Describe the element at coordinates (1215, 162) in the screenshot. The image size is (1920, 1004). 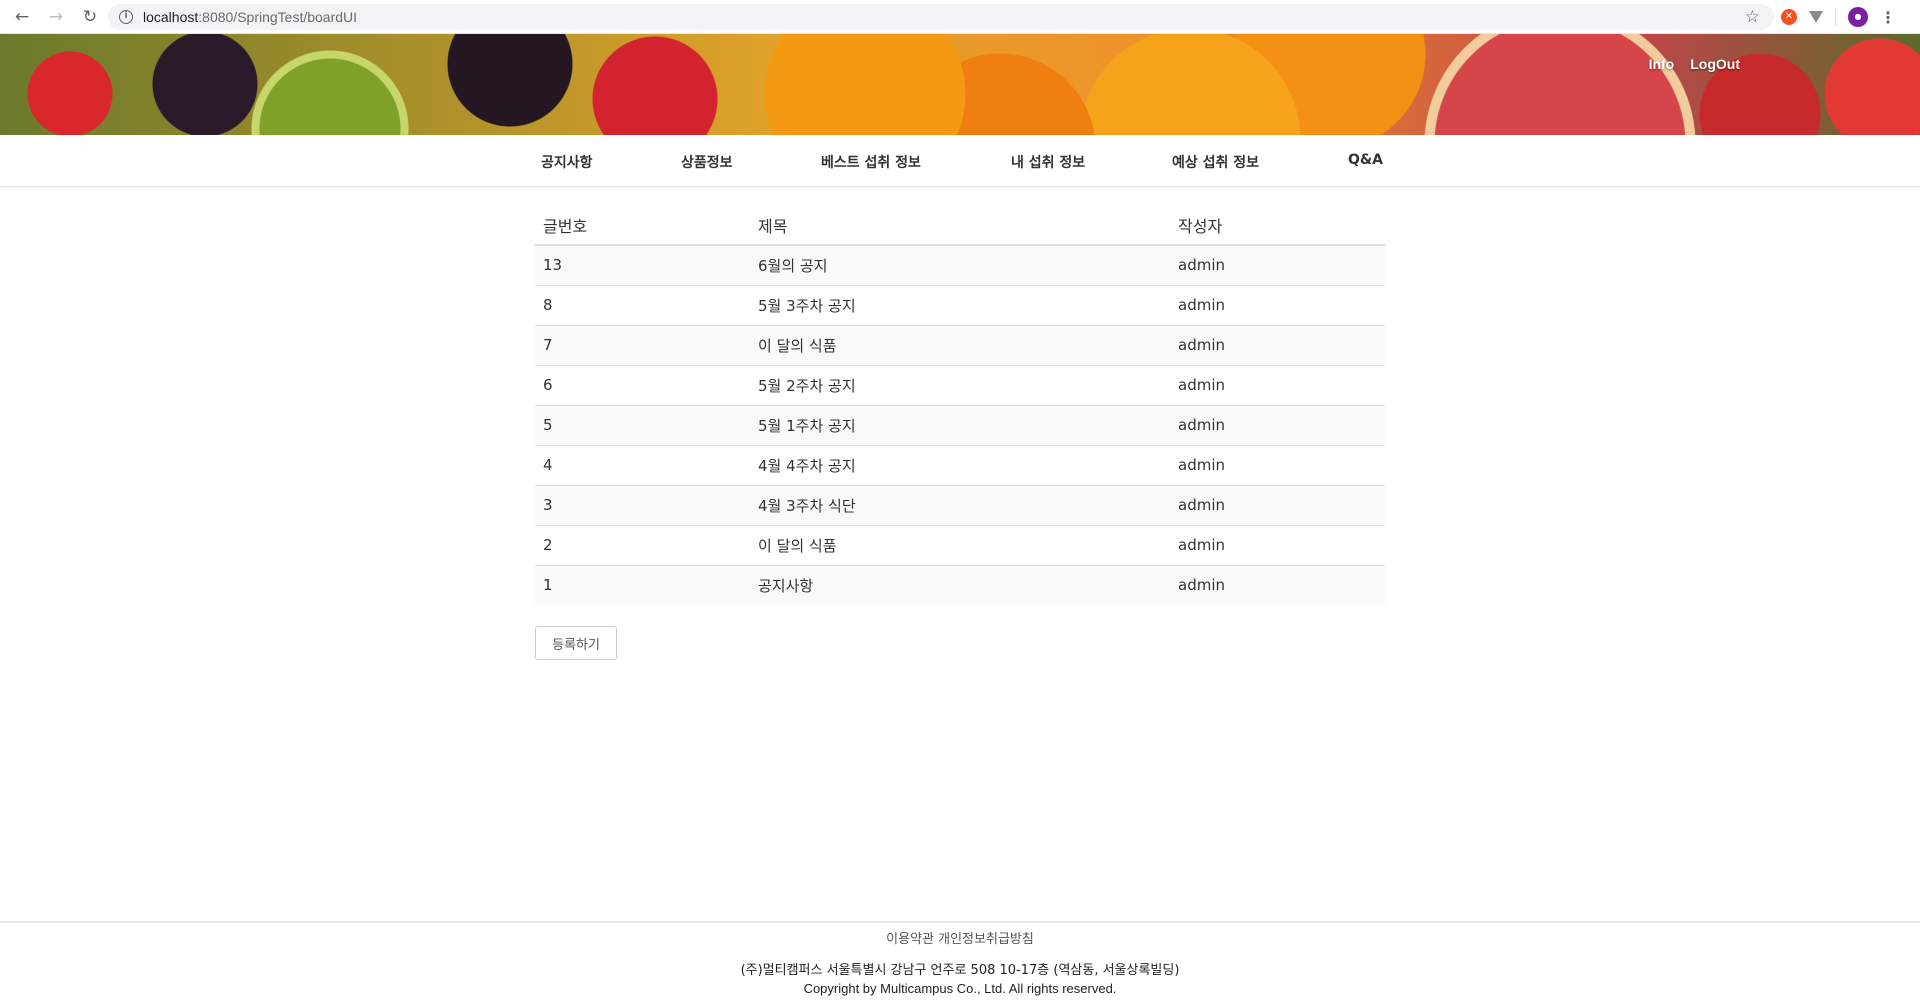
I see `nav-item-expected-intake: 예상 섭취 정보` at that location.